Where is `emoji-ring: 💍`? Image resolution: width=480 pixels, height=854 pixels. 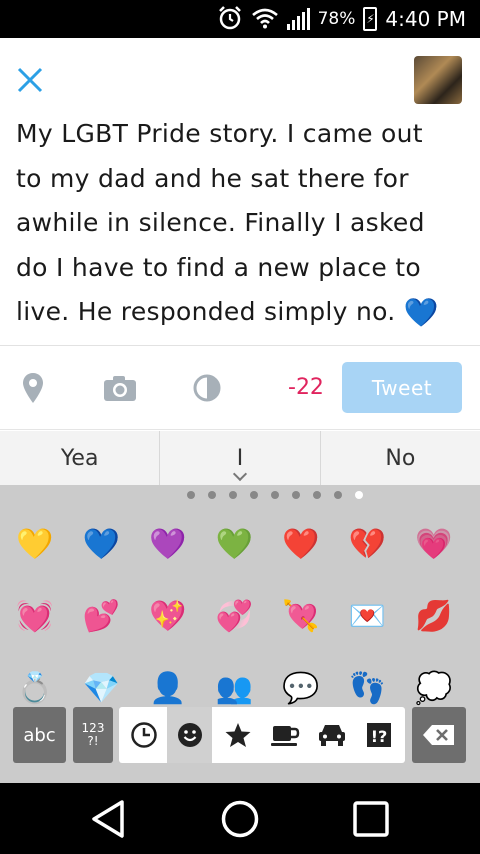 emoji-ring: 💍 is located at coordinates (35, 689).